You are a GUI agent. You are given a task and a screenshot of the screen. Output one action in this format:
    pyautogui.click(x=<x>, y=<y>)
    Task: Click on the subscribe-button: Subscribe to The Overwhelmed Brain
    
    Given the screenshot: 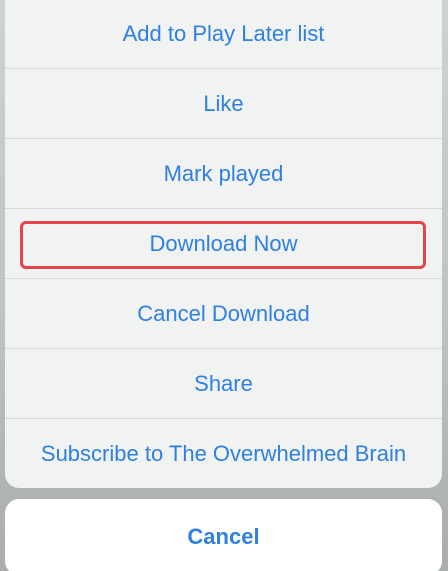 What is the action you would take?
    pyautogui.click(x=223, y=453)
    